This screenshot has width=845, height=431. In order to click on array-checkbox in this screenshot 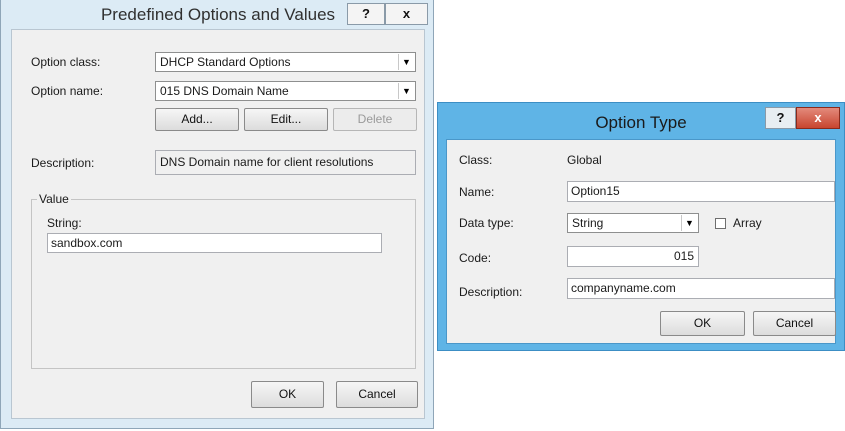, I will do `click(720, 223)`.